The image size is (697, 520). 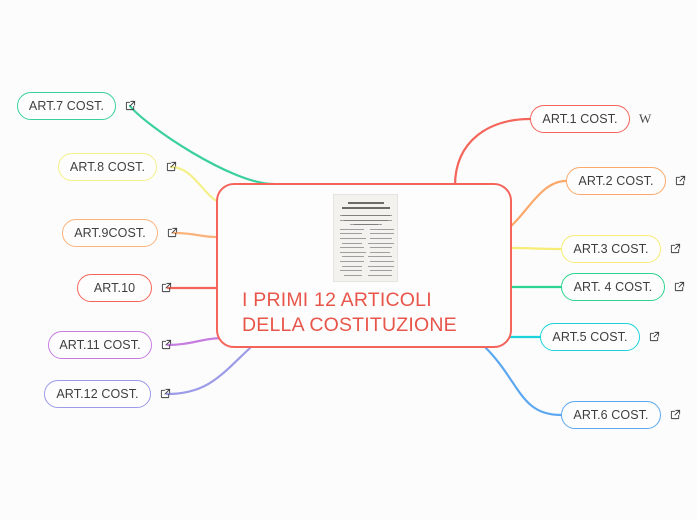 I want to click on mindmap-node-label: ART.5 COST., so click(x=590, y=337).